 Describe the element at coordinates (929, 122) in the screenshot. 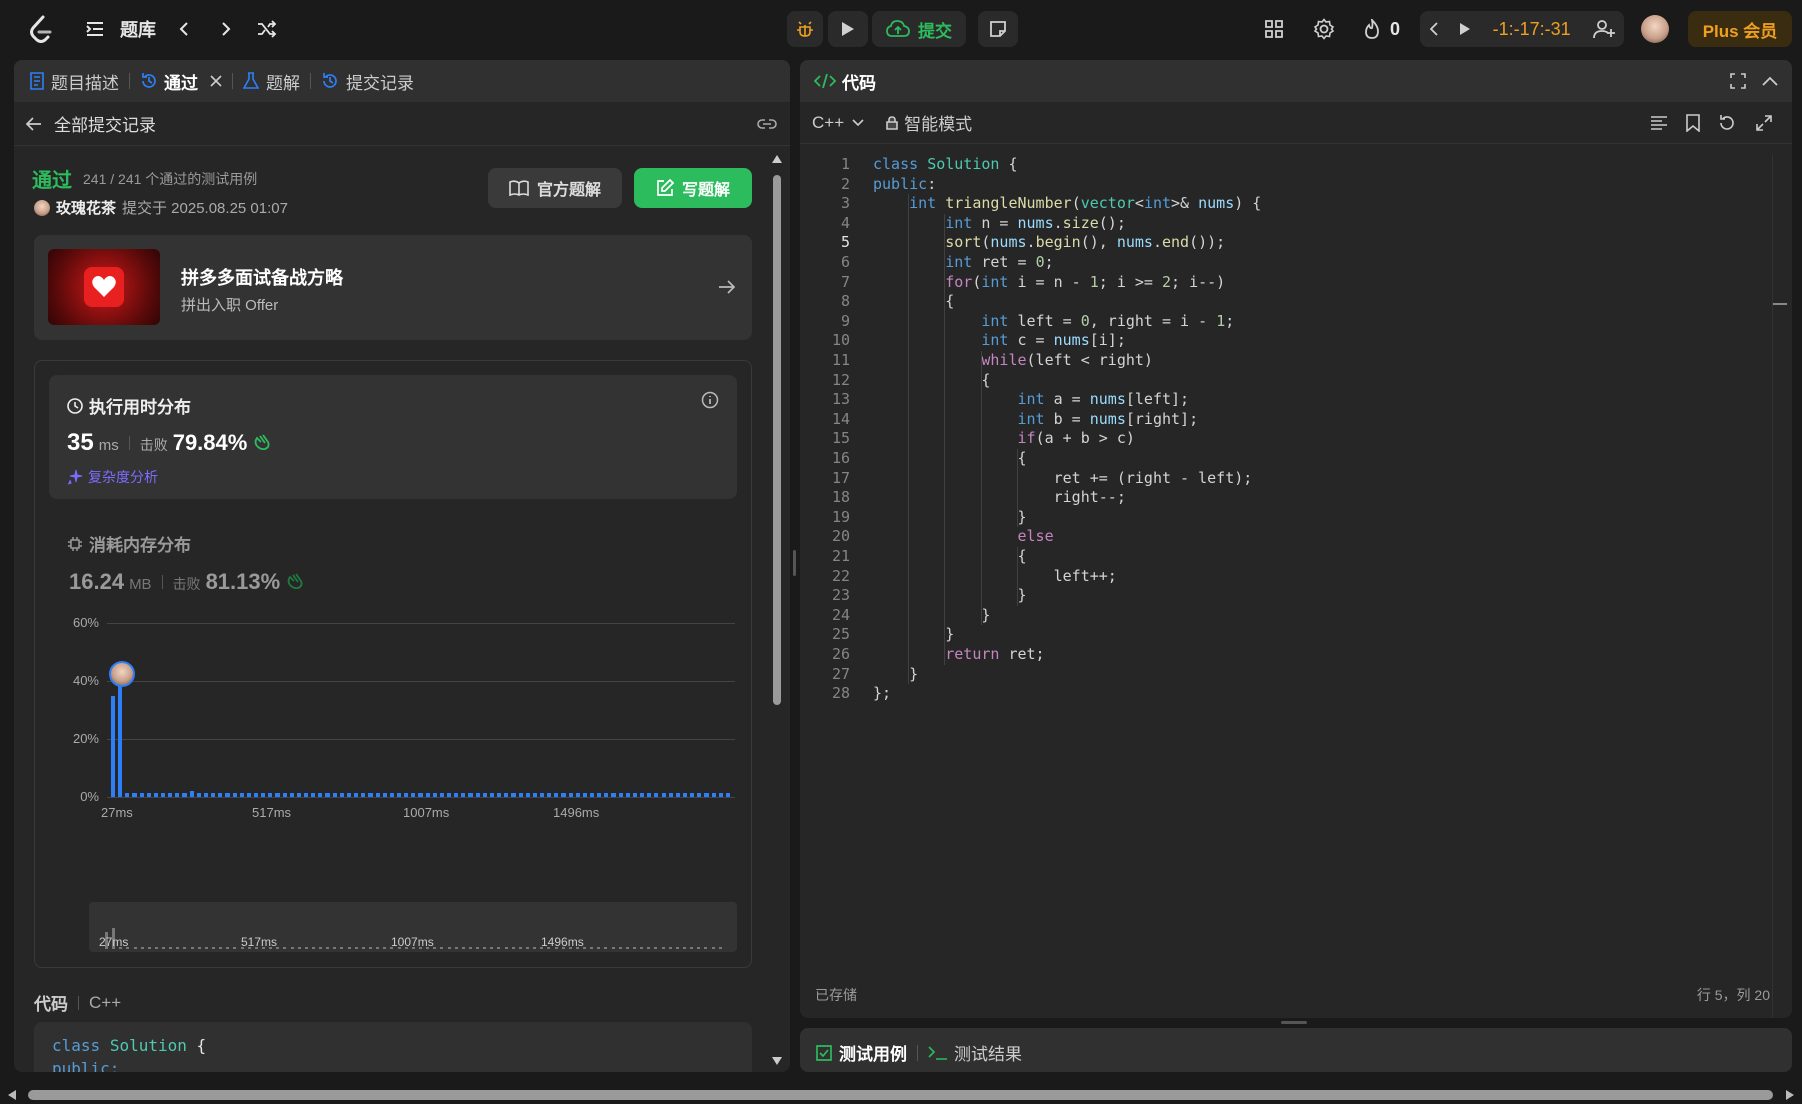

I see `smart-mode-toggle: 智能模式` at that location.